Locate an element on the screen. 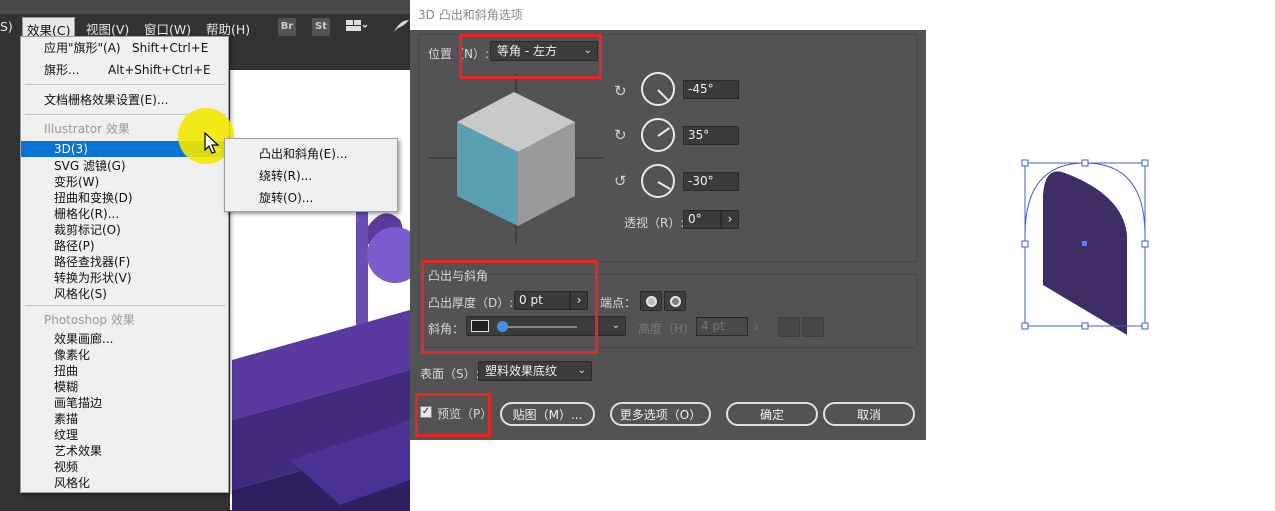 The image size is (1275, 511). bridge-icon: Br is located at coordinates (287, 27).